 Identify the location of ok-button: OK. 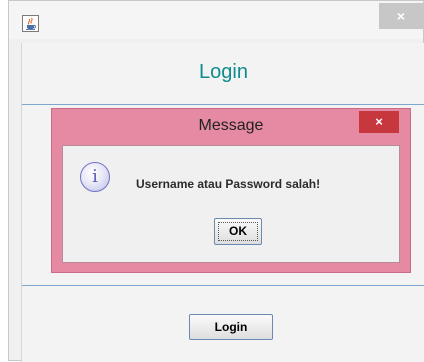
(238, 231).